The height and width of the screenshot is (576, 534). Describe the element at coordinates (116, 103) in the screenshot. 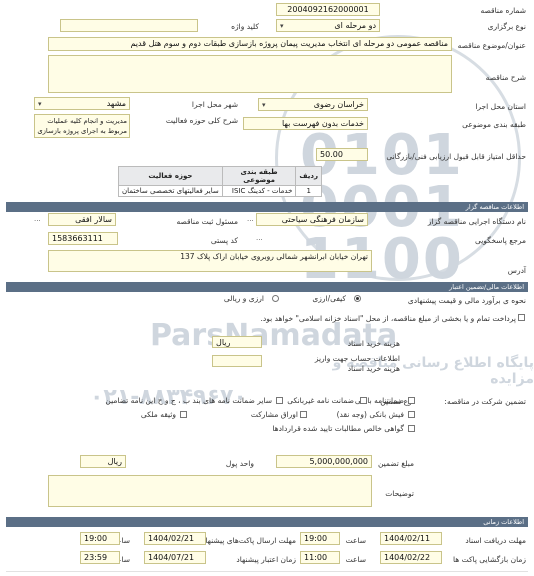

I see `city-value: مشهد` at that location.